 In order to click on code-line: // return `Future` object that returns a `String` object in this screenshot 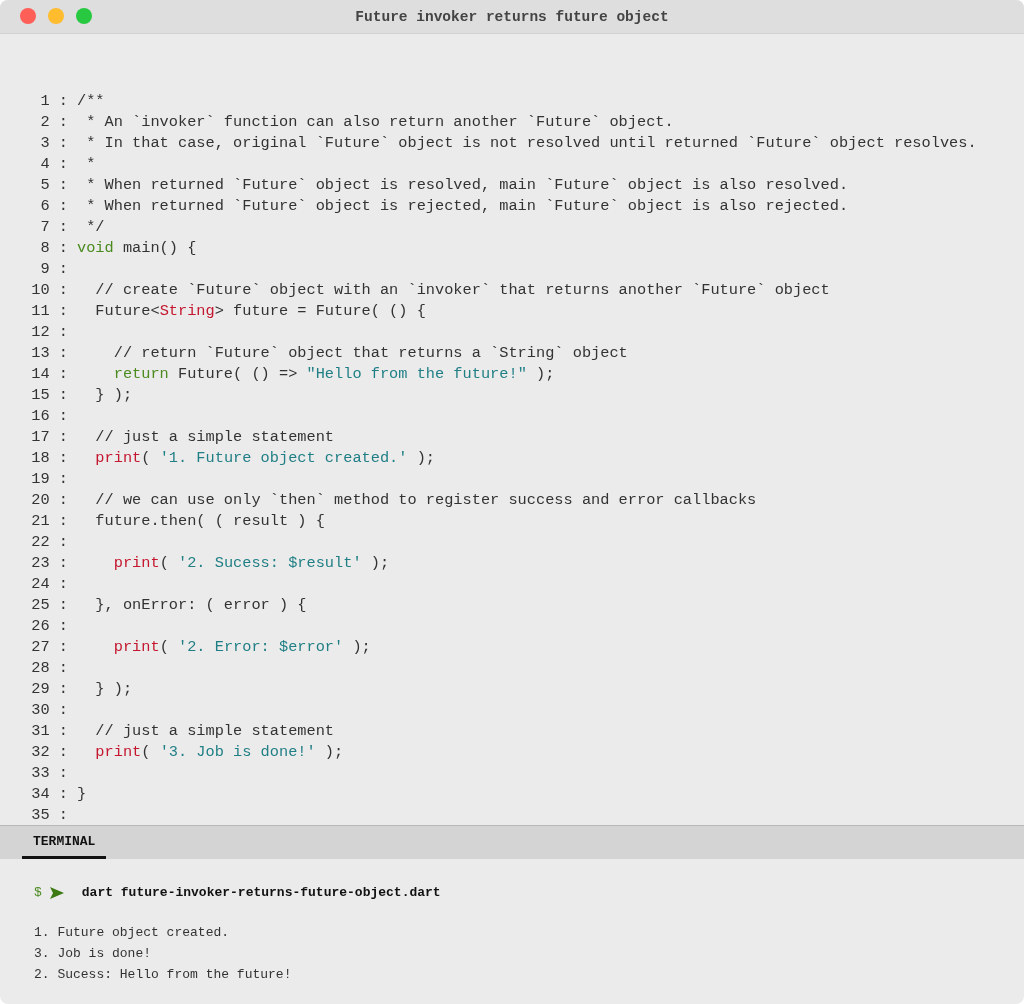, I will do `click(370, 352)`.